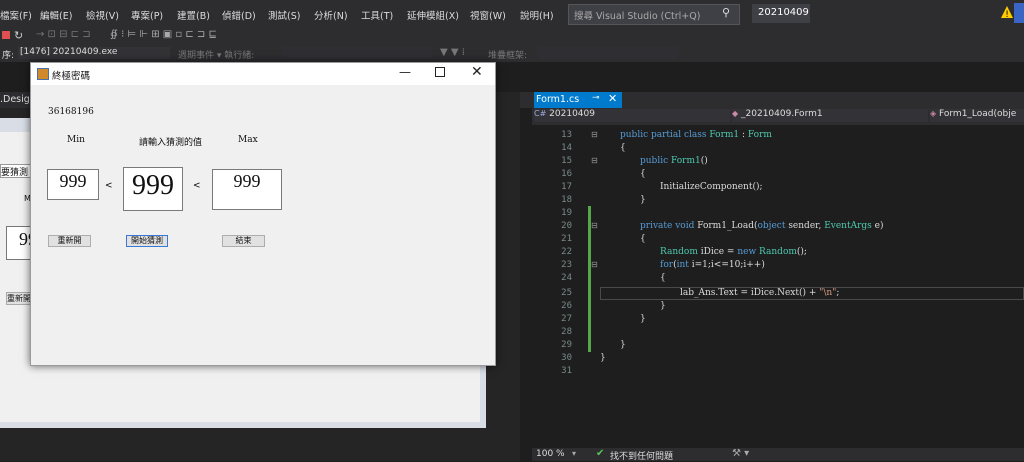  Describe the element at coordinates (8, 56) in the screenshot. I see `process-label: 序:` at that location.